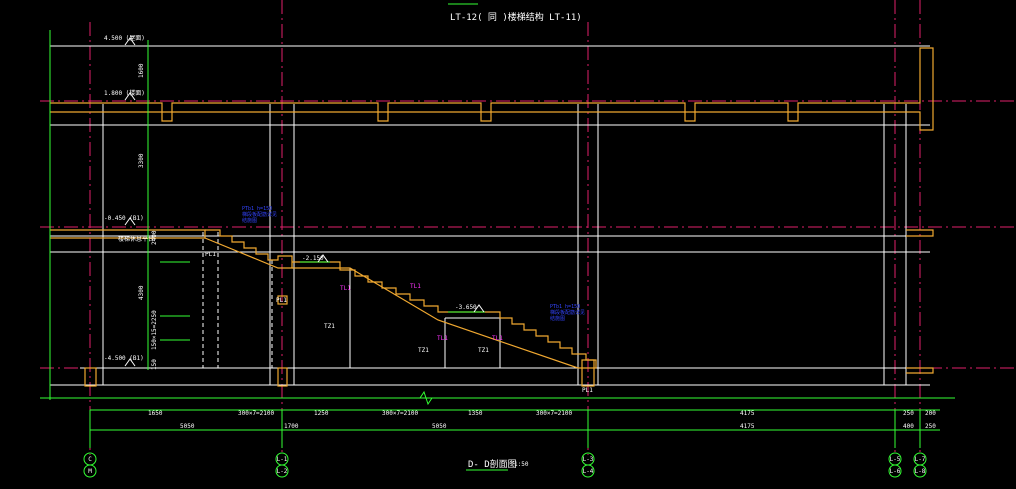  I want to click on left-dim-4: 4300, so click(141, 292).